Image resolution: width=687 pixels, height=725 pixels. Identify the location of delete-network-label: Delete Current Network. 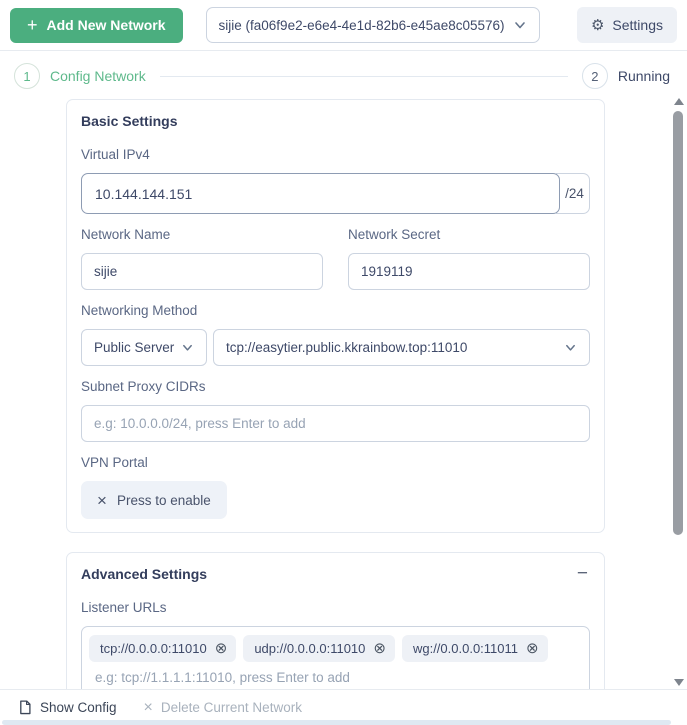
(231, 707).